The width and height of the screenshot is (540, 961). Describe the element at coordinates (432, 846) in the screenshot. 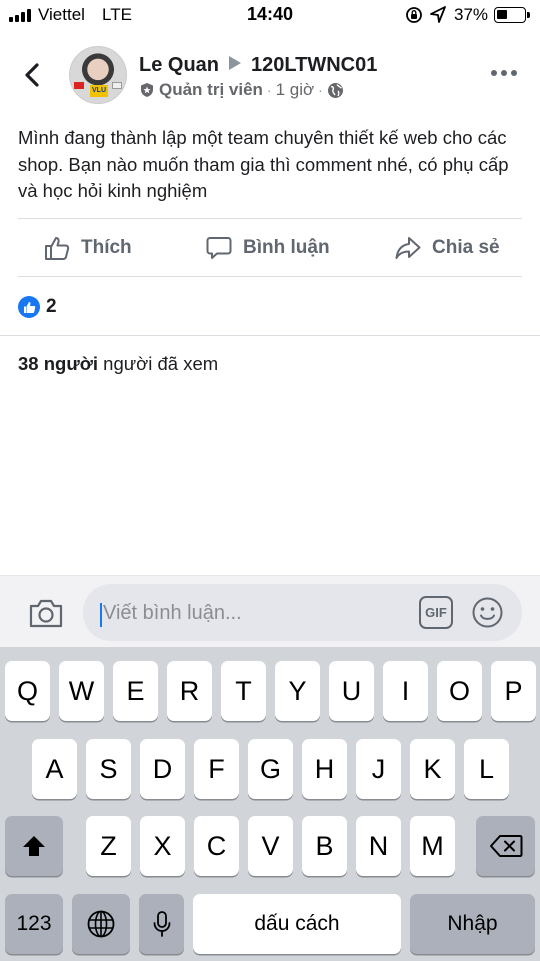

I see `key-m: M` at that location.